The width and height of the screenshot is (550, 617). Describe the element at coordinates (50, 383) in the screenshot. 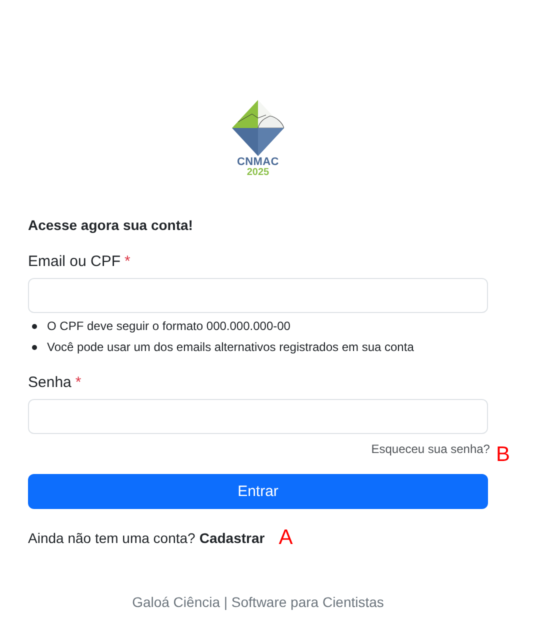

I see `field-label: Senha` at that location.